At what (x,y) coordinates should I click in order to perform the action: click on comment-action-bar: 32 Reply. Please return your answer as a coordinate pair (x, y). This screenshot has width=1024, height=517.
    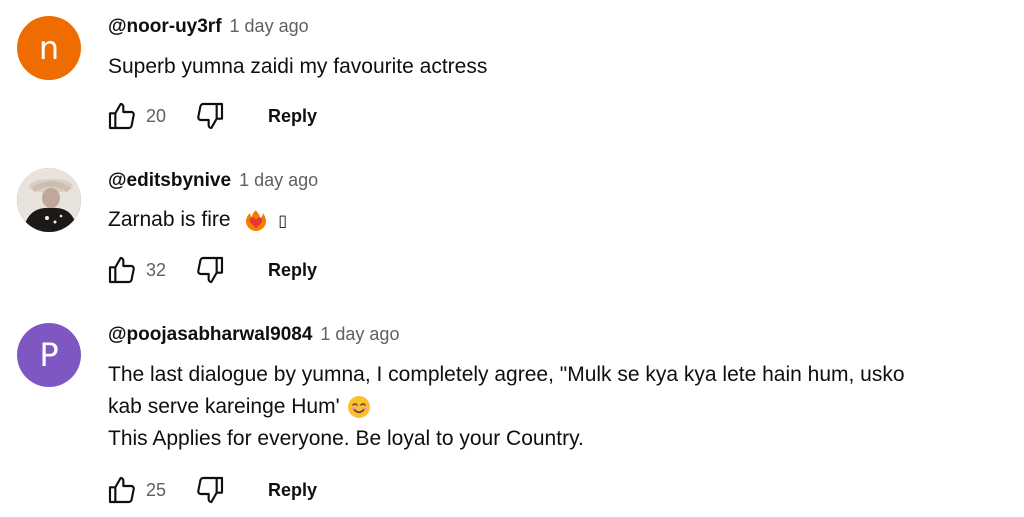
    Looking at the image, I should click on (210, 270).